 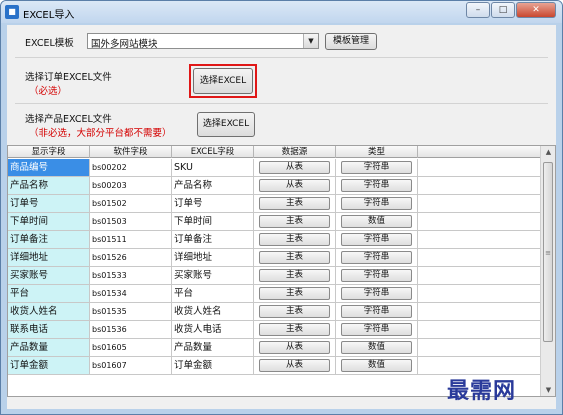 What do you see at coordinates (49, 185) in the screenshot?
I see `display-field-cell: 产品名称` at bounding box center [49, 185].